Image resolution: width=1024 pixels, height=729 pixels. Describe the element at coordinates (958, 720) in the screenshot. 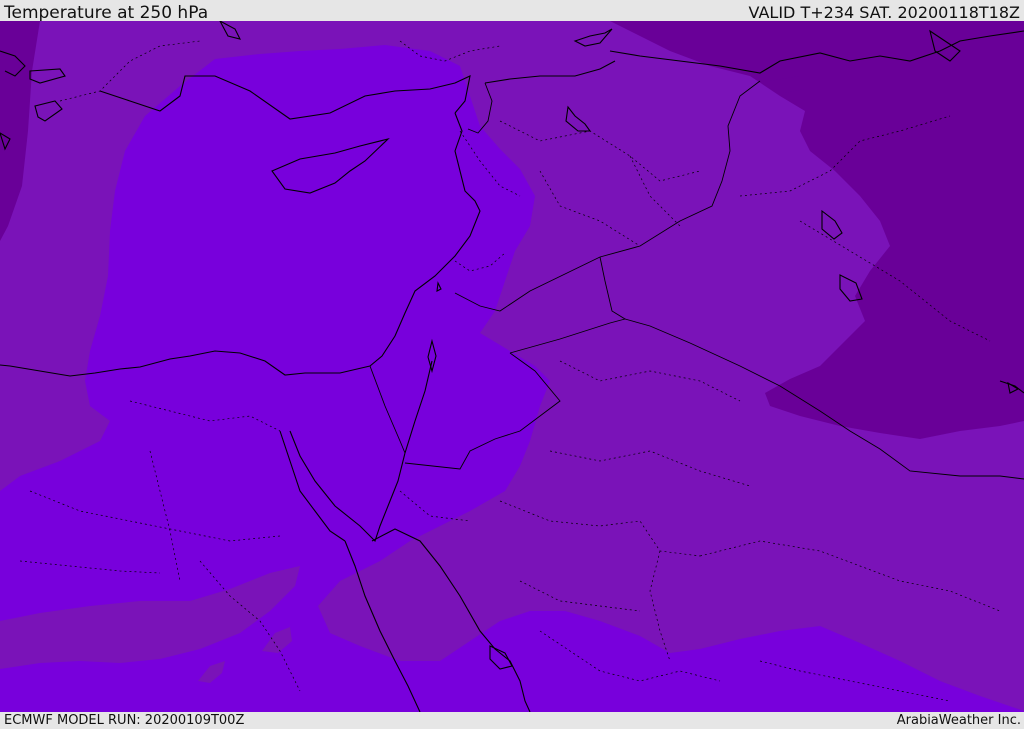

I see `credit-label: ArabiaWeather Inc.` at that location.